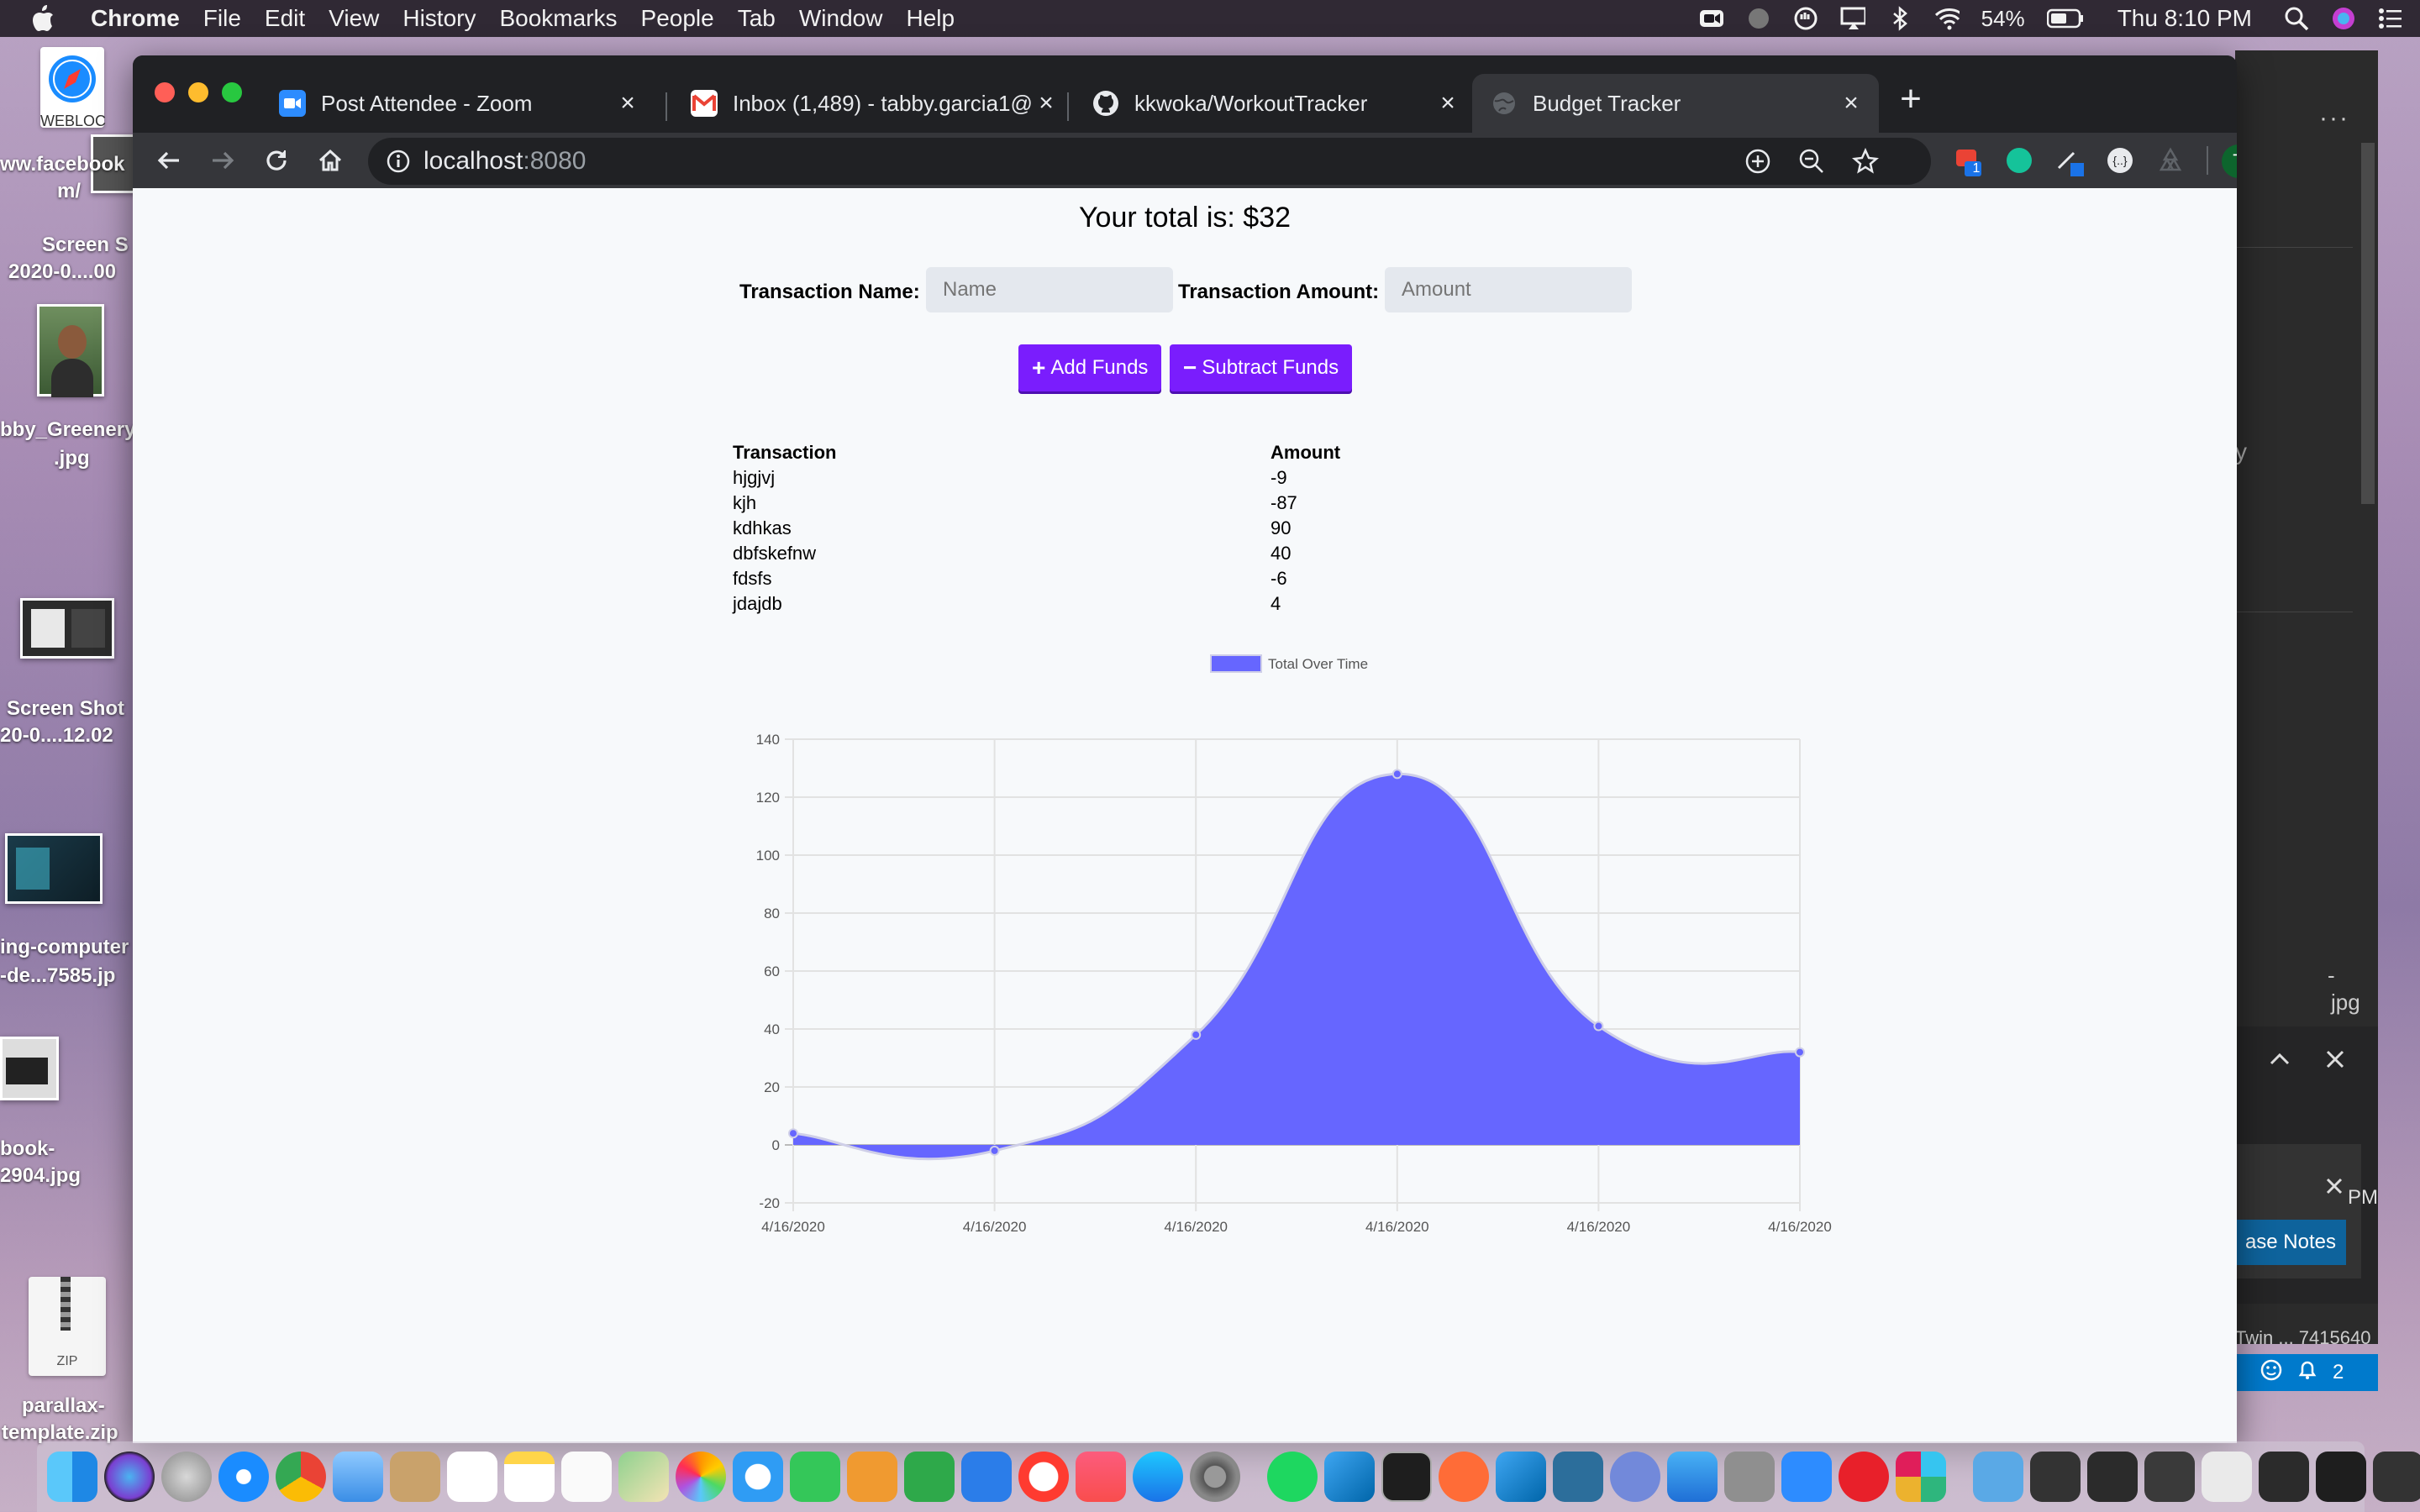  I want to click on numbers-icon, so click(930, 1477).